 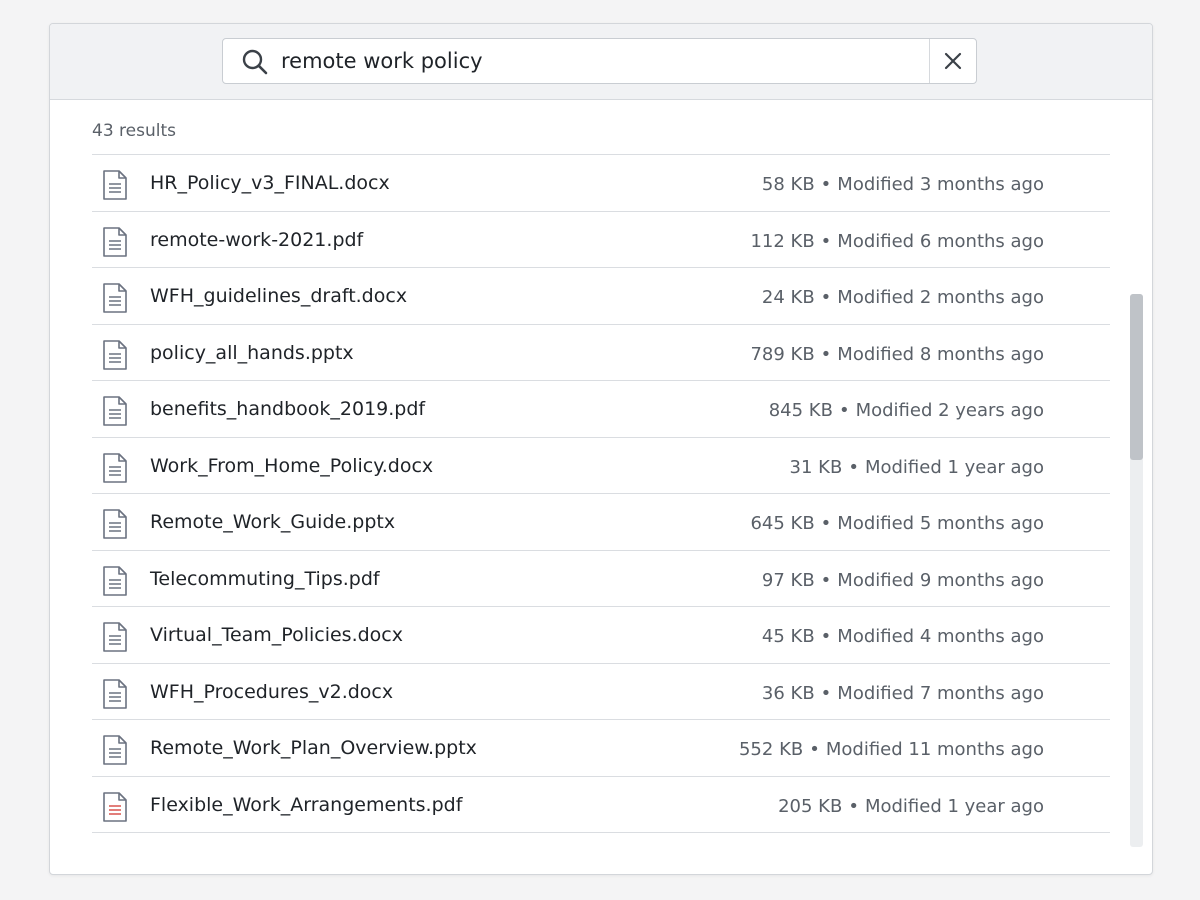 I want to click on scrollbar-track, so click(x=1136, y=570).